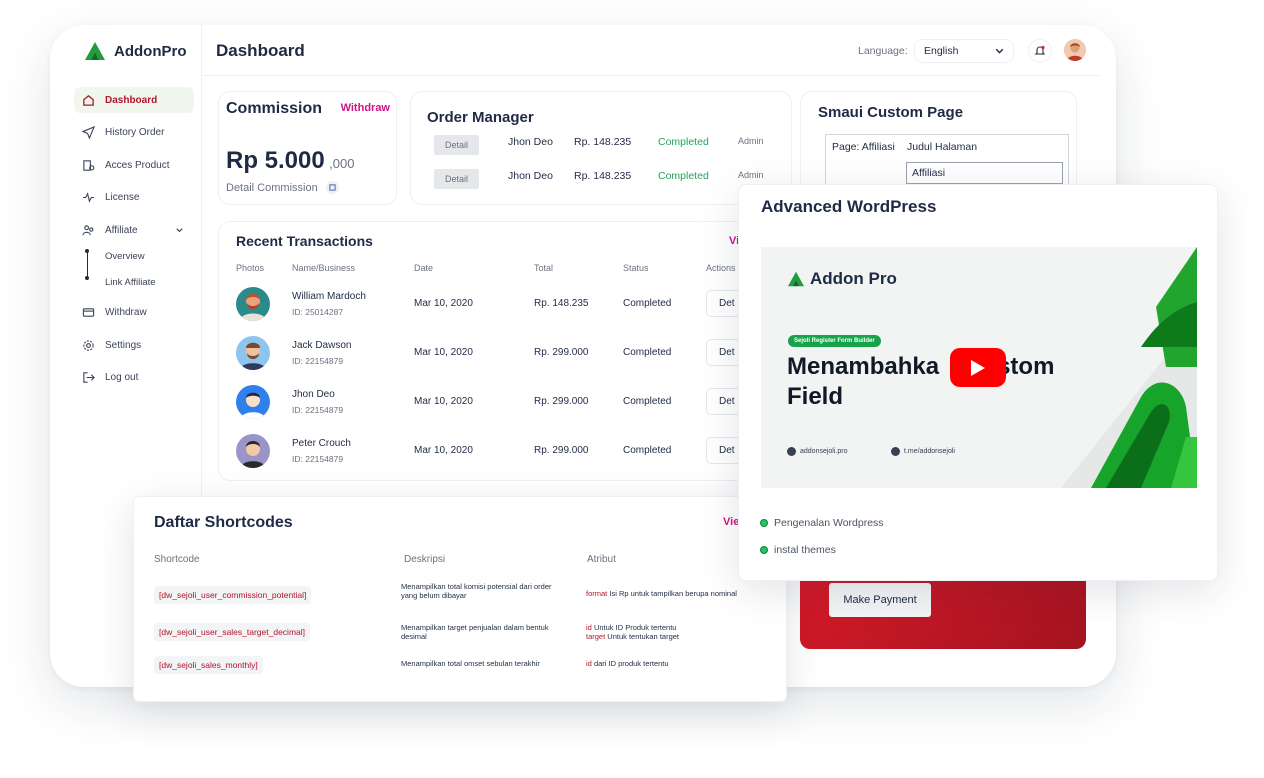  What do you see at coordinates (822, 536) in the screenshot?
I see `lesson-list: Pengenalan Wordpress instal themes` at bounding box center [822, 536].